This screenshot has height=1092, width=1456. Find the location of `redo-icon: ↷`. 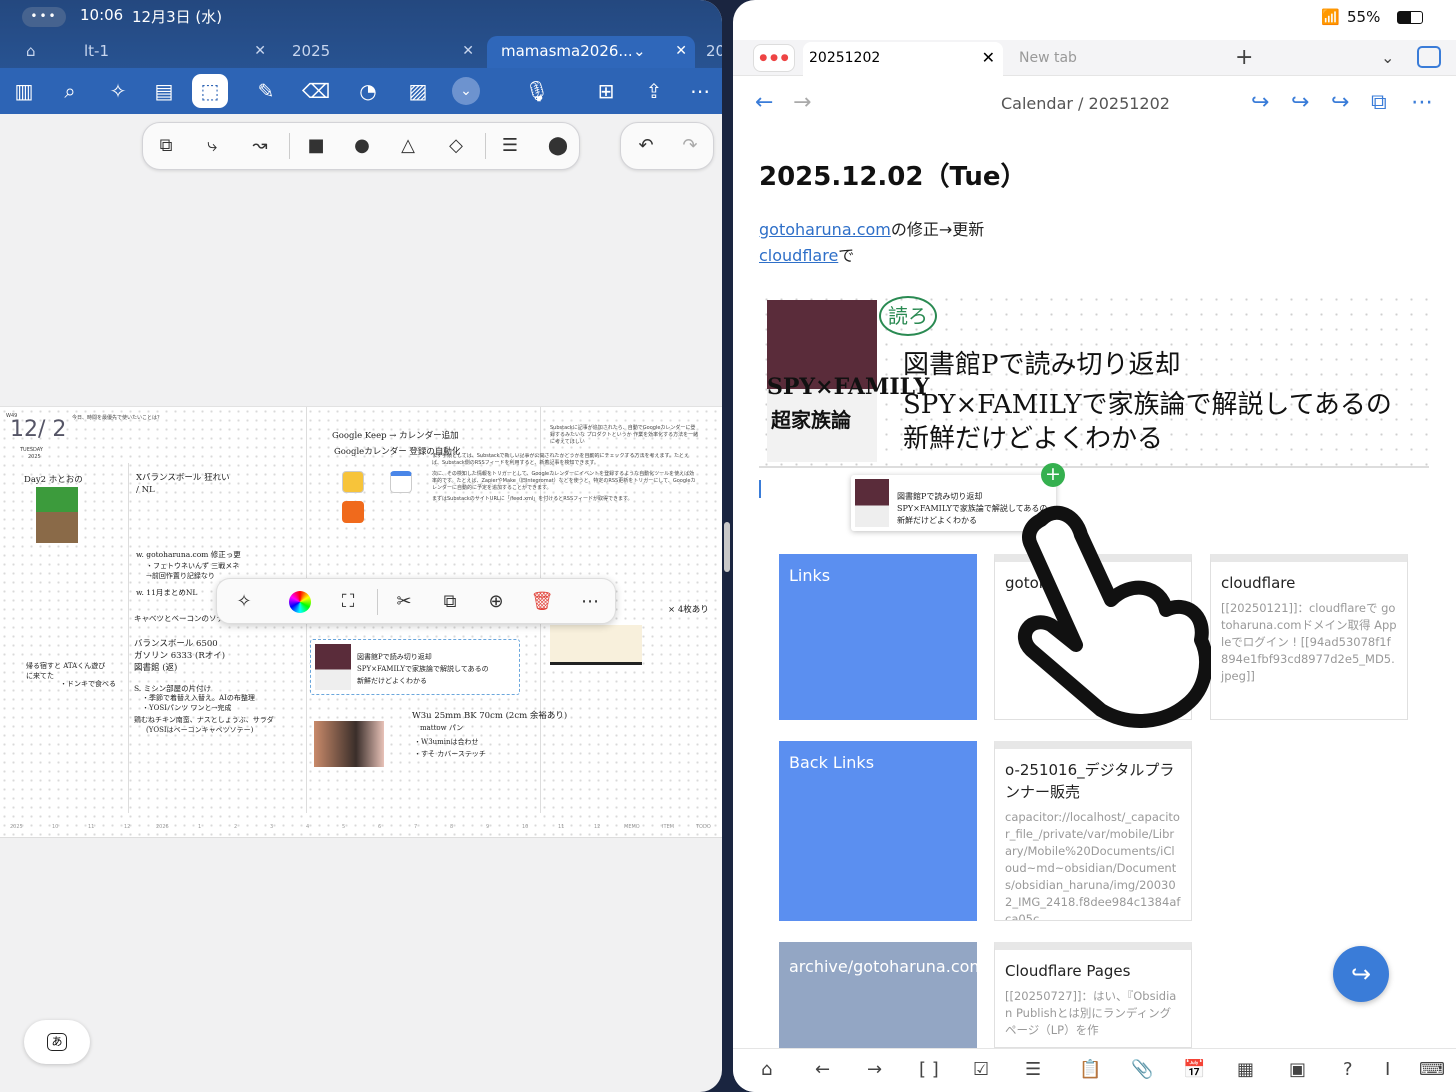

redo-icon: ↷ is located at coordinates (690, 146).